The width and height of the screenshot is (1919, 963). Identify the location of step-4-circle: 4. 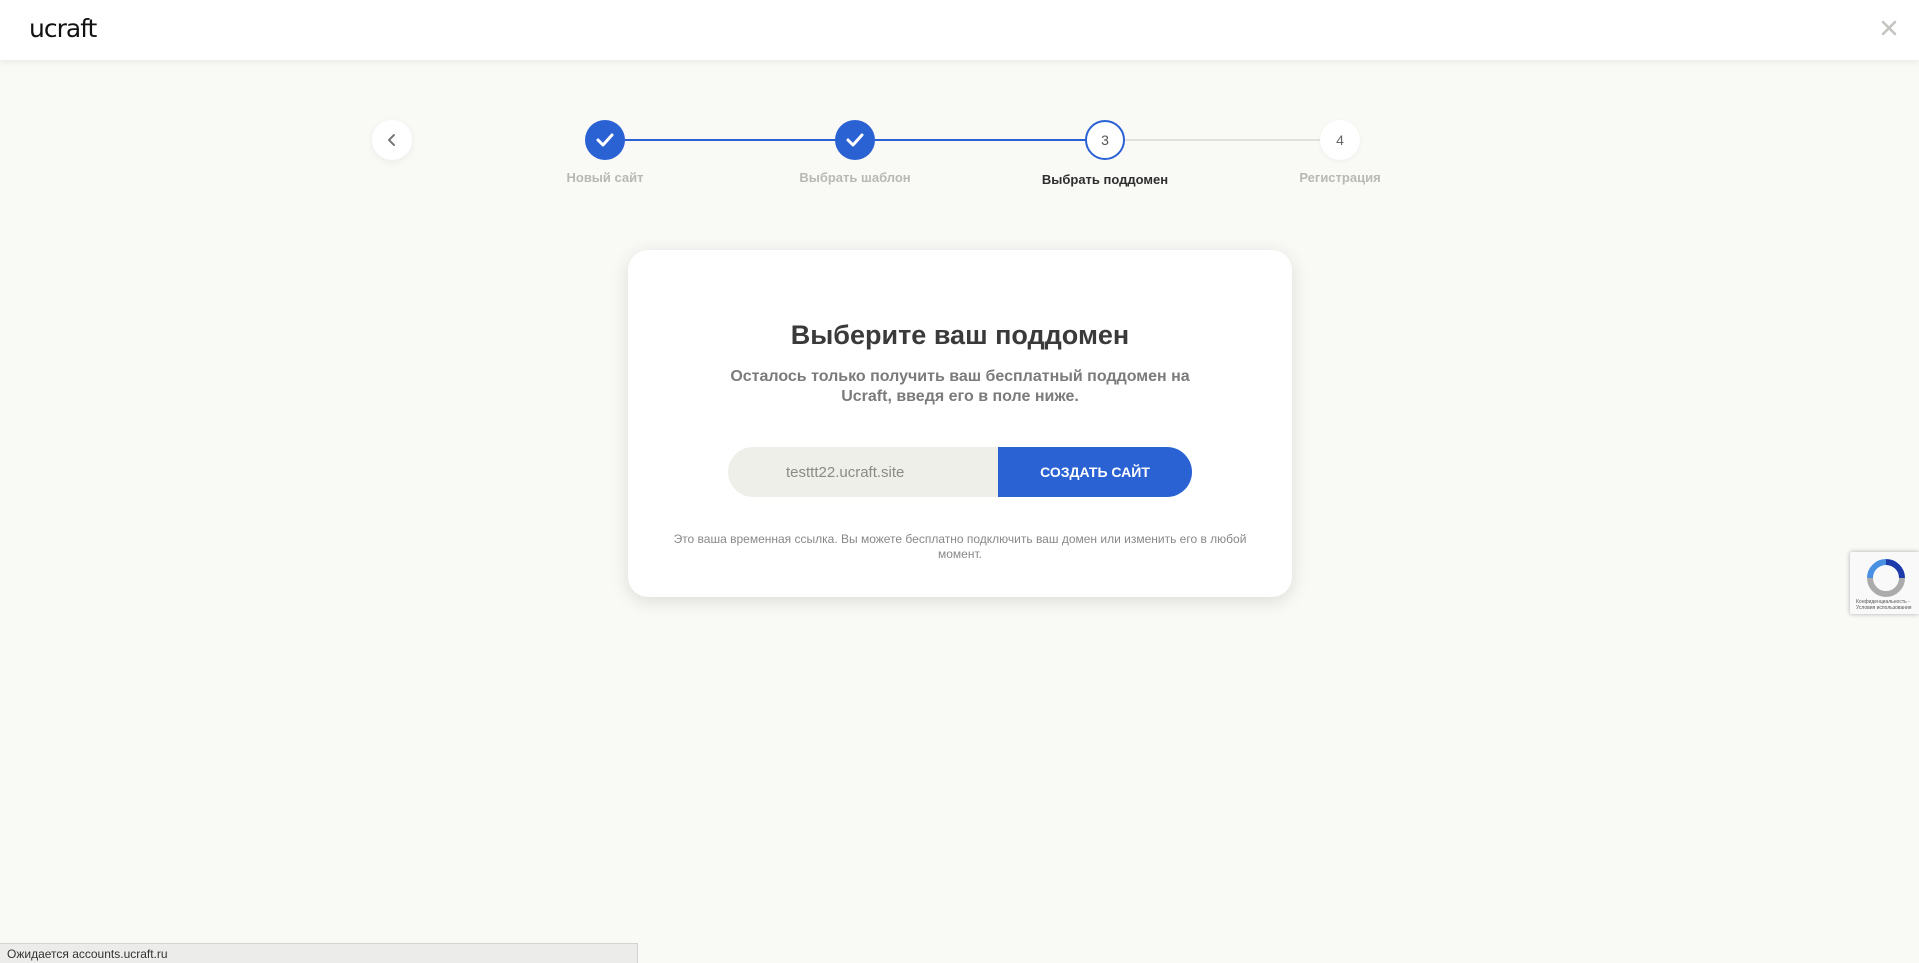
(1340, 140).